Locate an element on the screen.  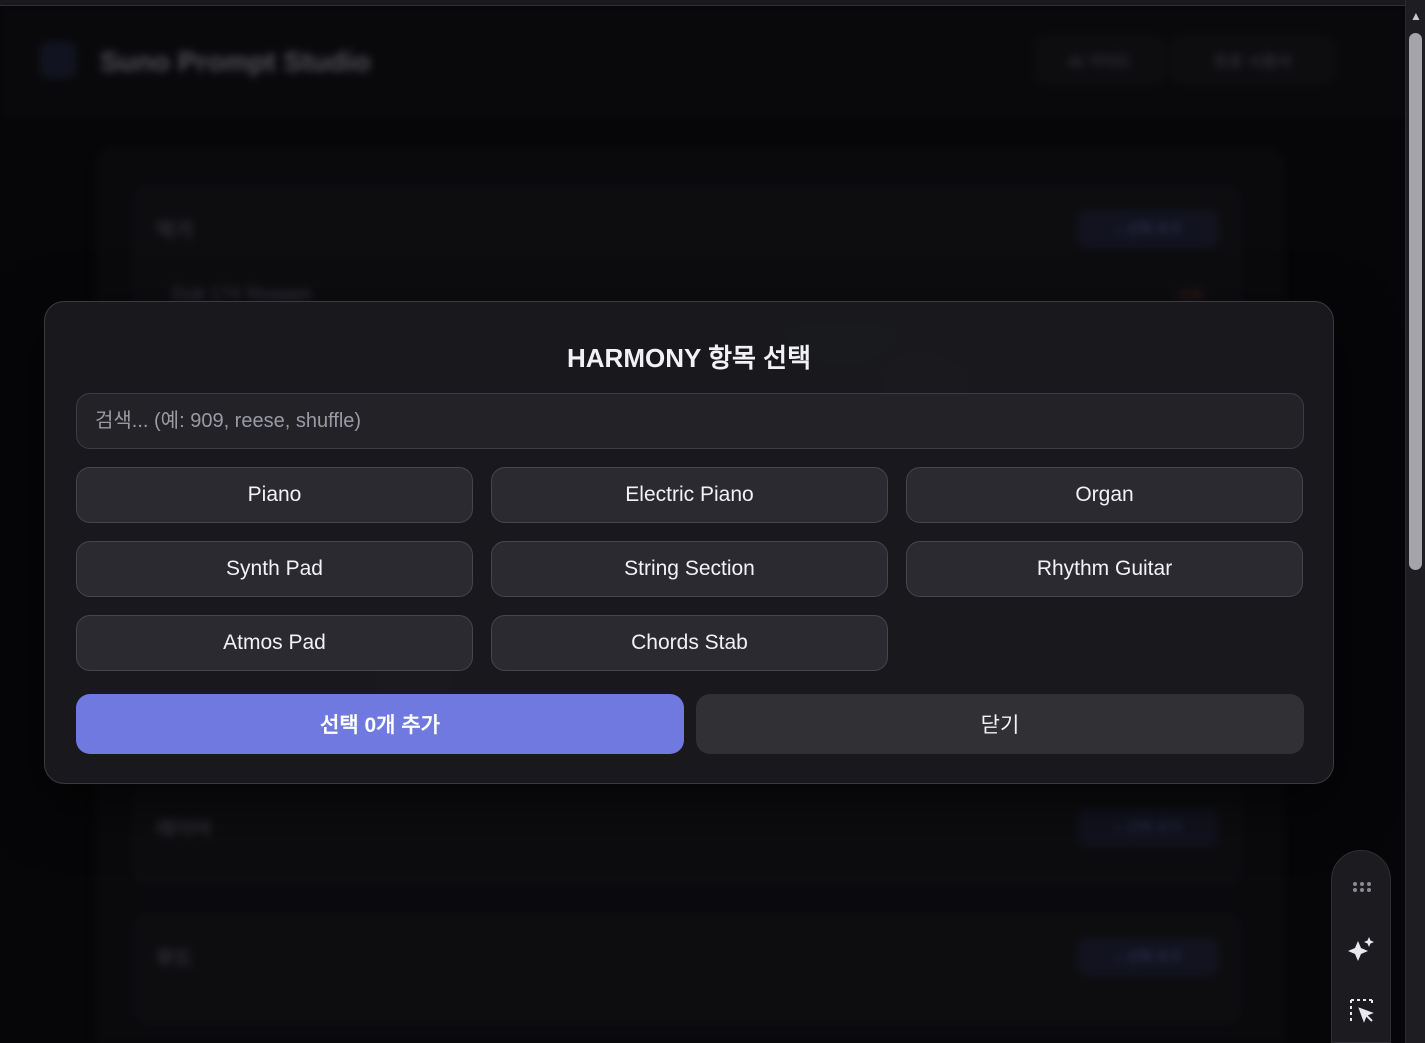
sparkle-icon is located at coordinates (1362, 949).